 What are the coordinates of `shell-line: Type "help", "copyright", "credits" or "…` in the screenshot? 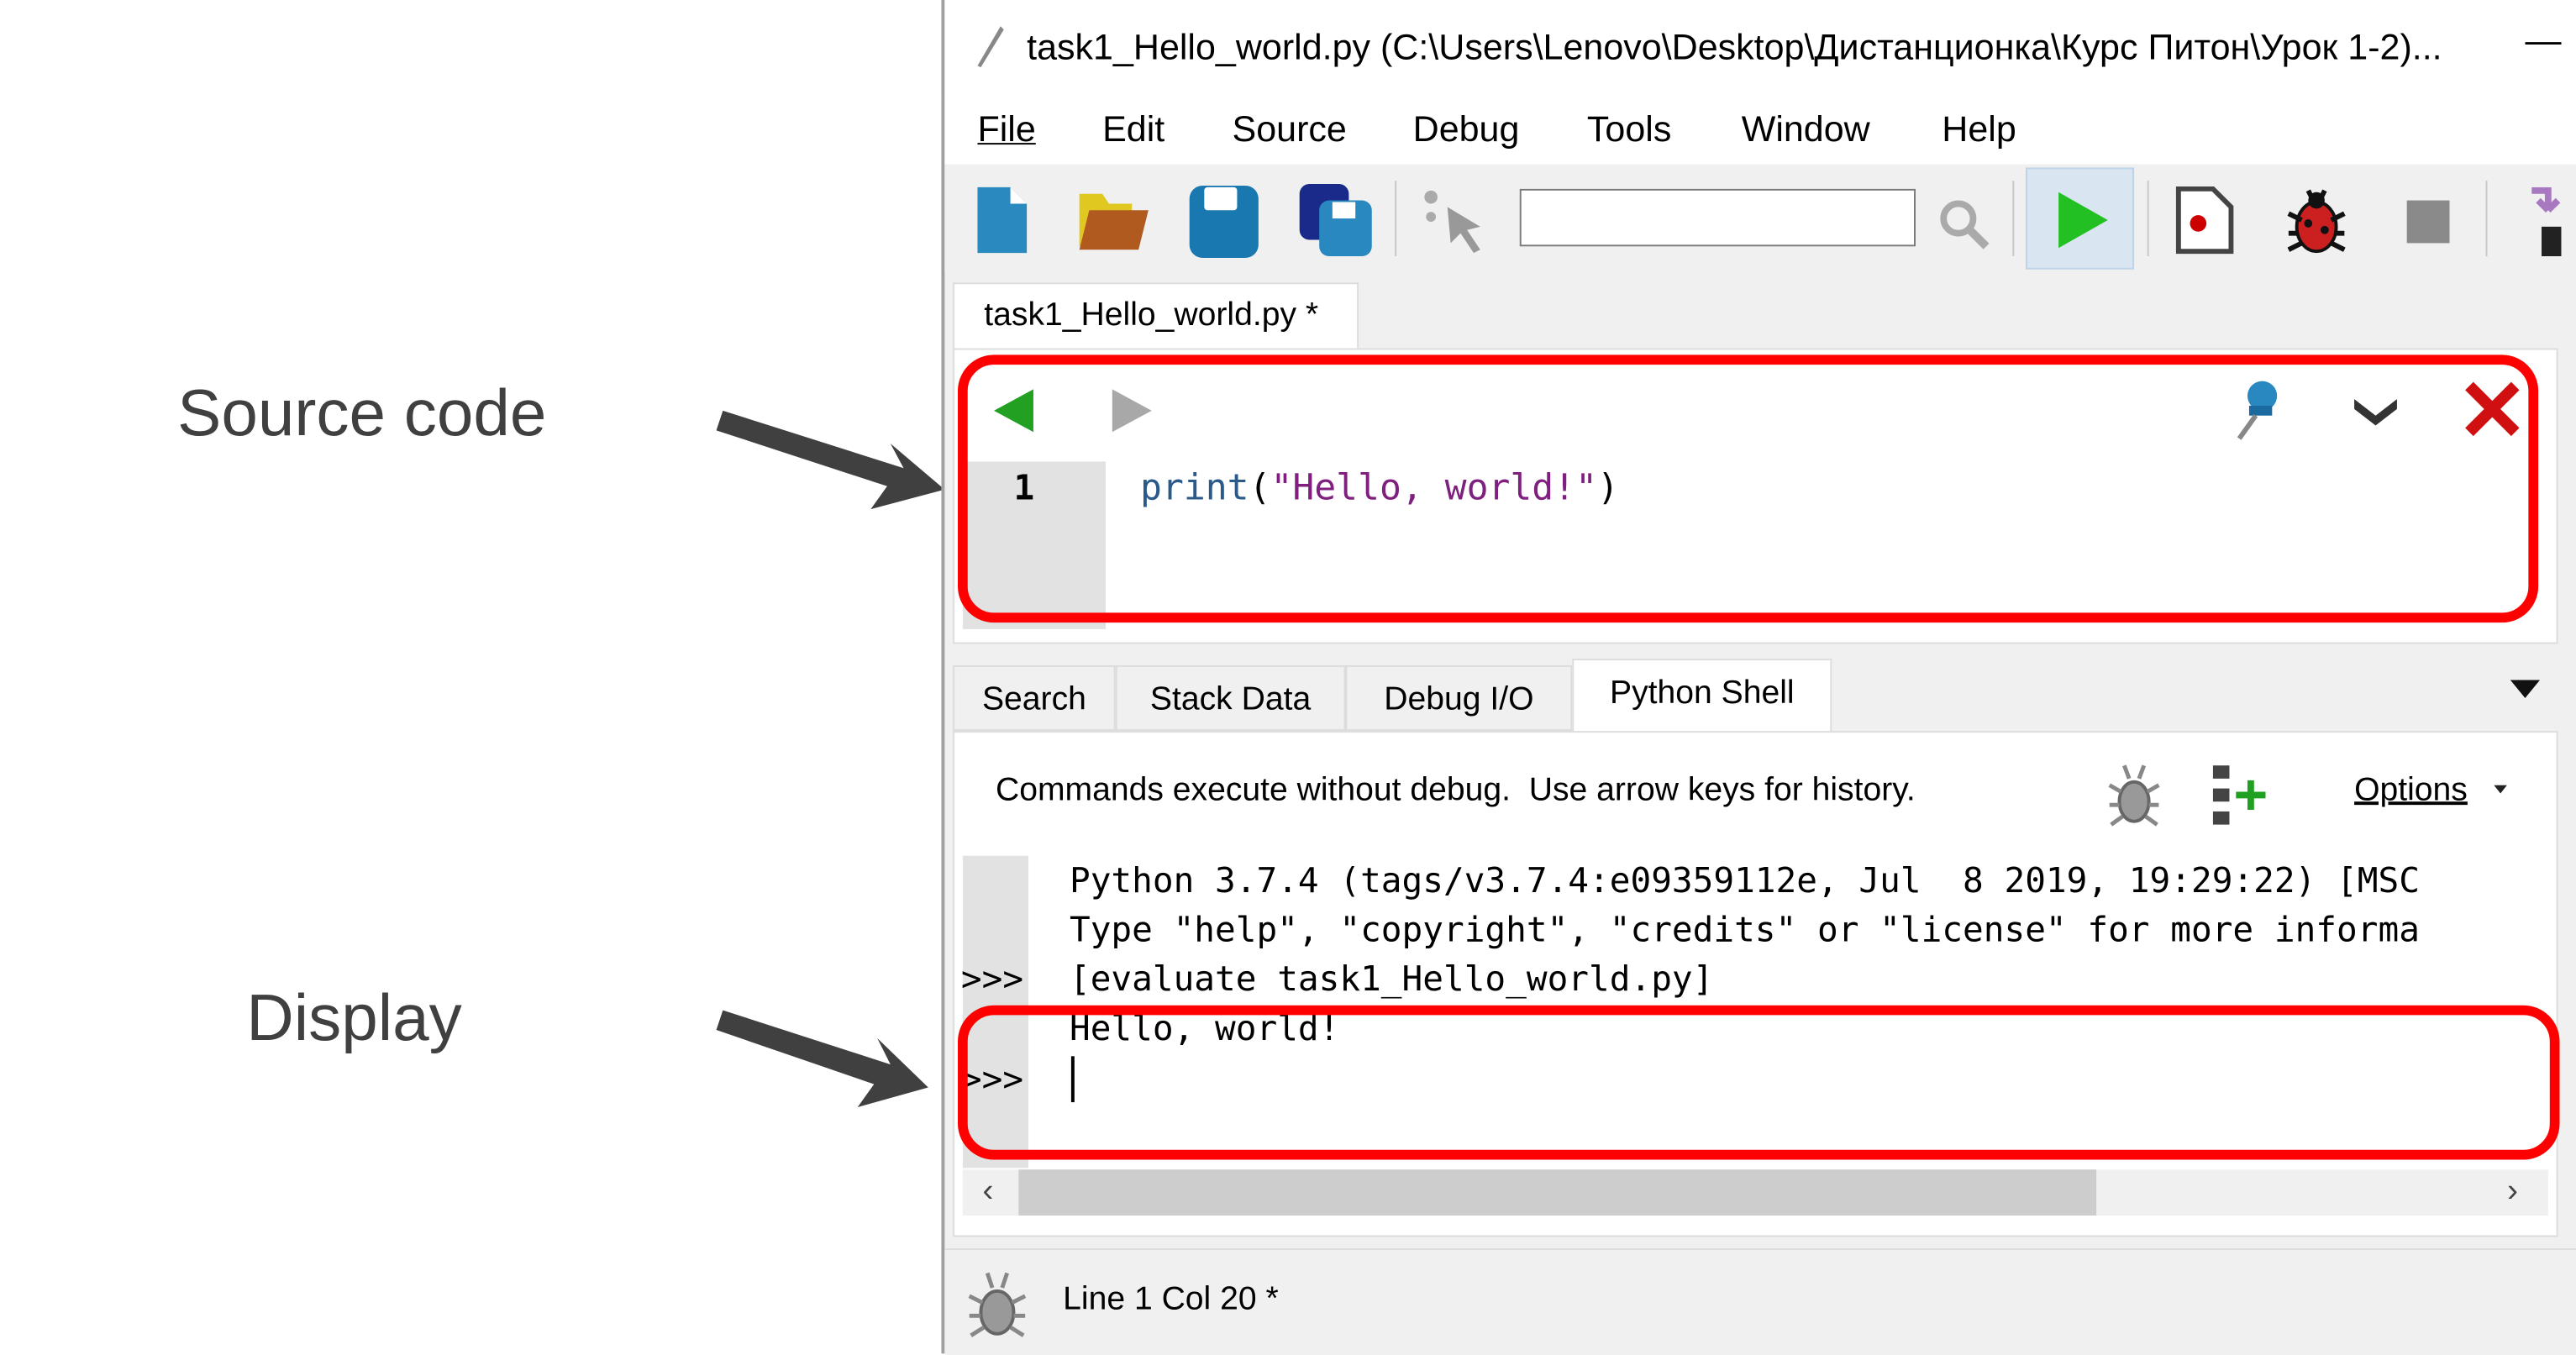 It's located at (1744, 930).